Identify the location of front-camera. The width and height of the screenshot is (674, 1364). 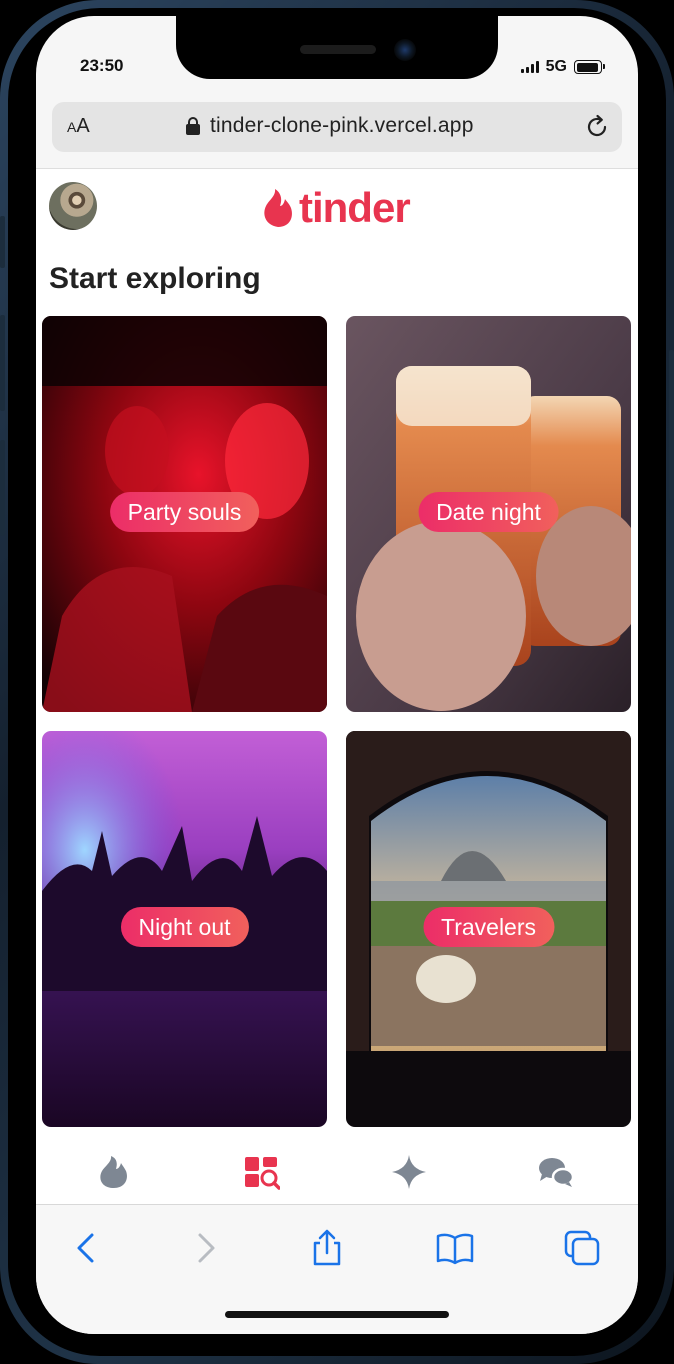
(405, 50).